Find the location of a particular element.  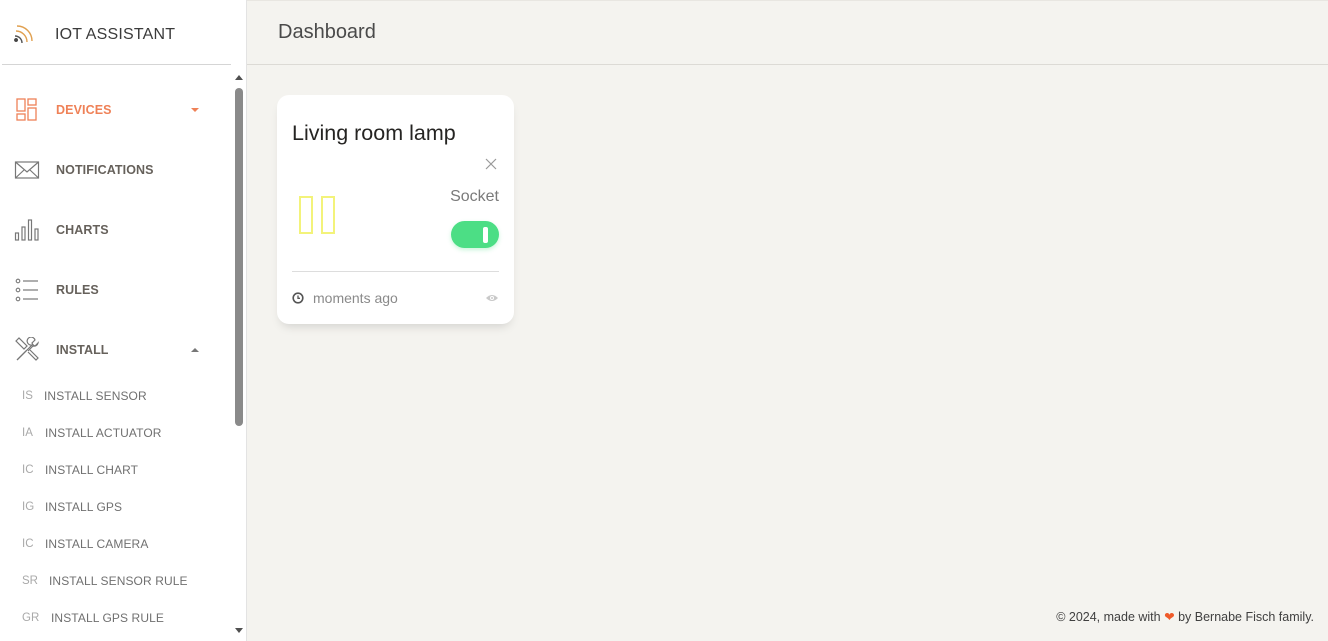

envelope-icon is located at coordinates (27, 170).